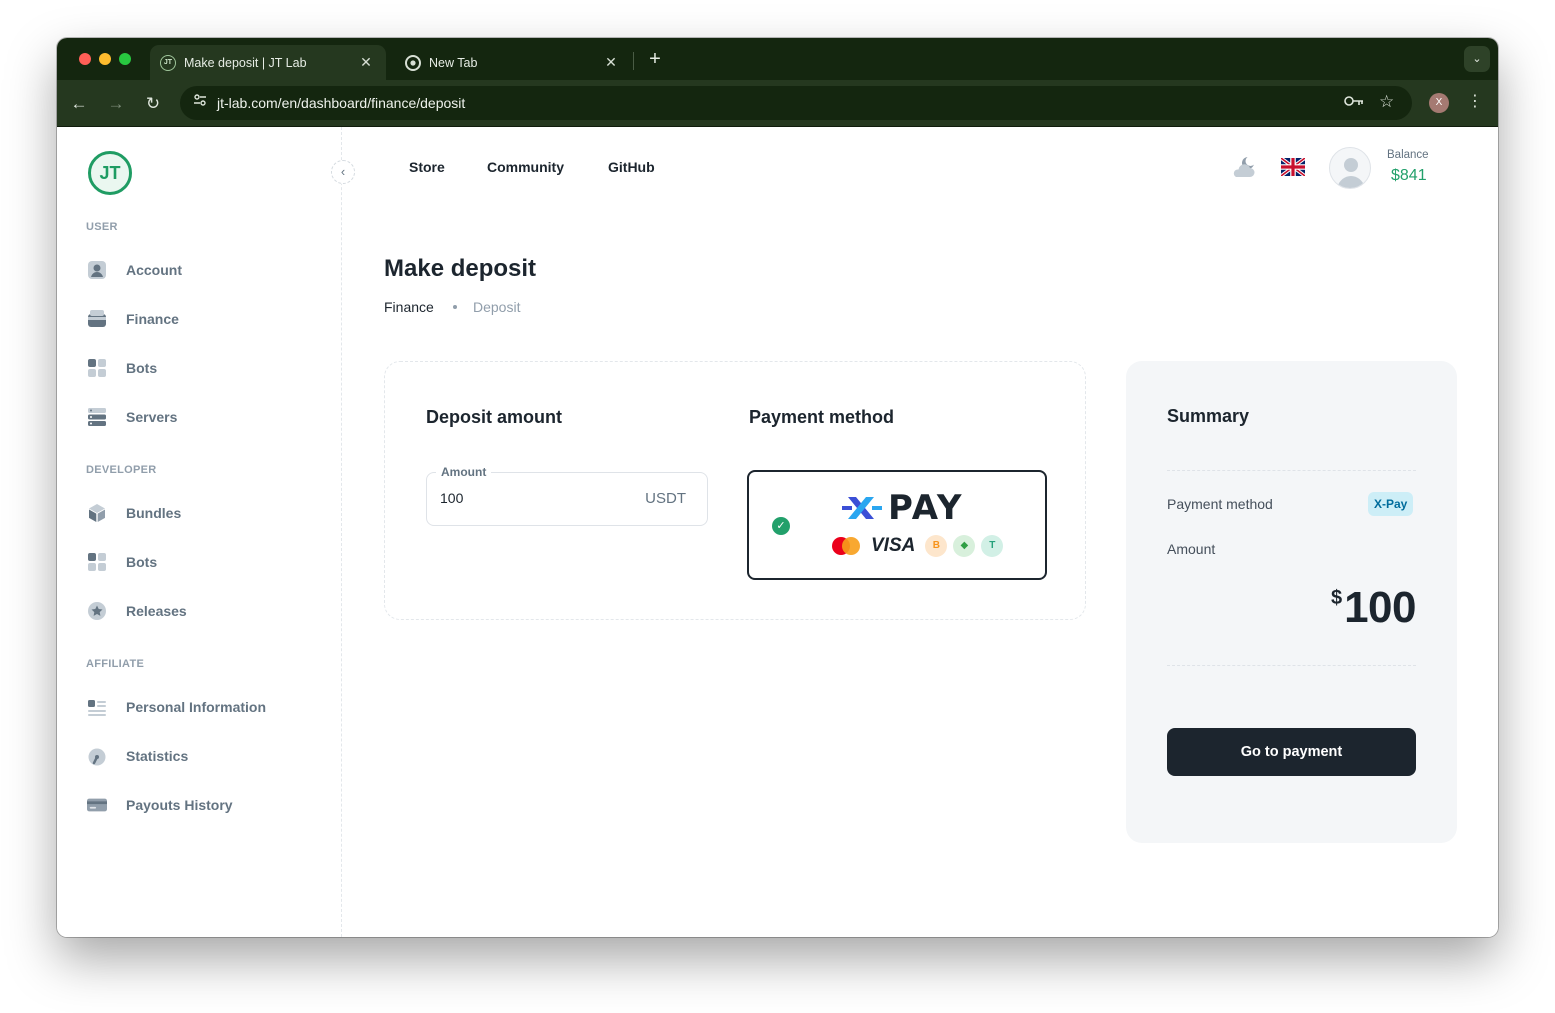  Describe the element at coordinates (154, 513) in the screenshot. I see `sidebar-item-label: Bundles` at that location.